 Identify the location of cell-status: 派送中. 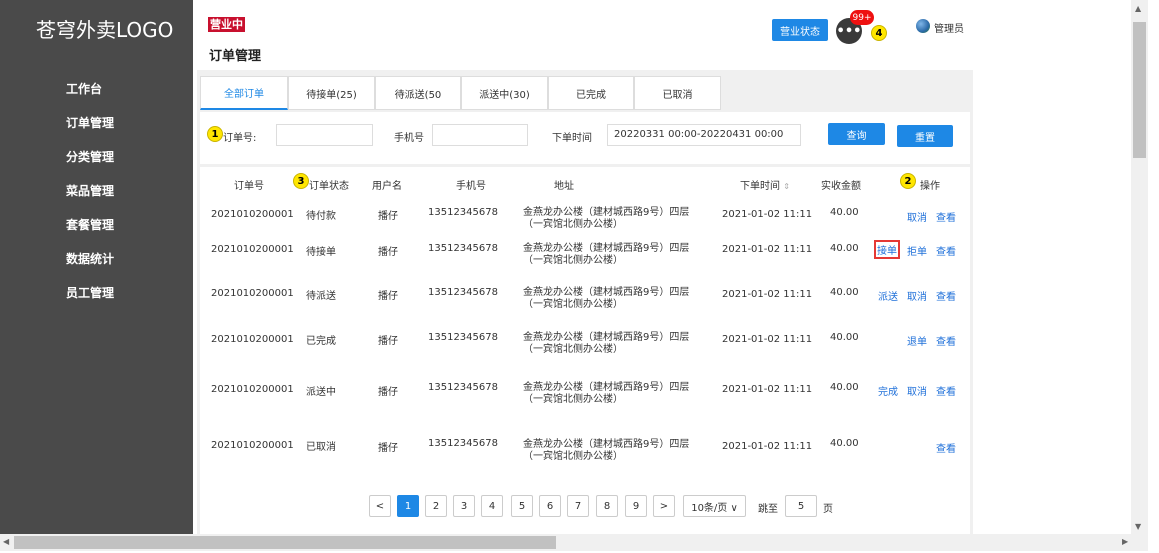
(321, 392).